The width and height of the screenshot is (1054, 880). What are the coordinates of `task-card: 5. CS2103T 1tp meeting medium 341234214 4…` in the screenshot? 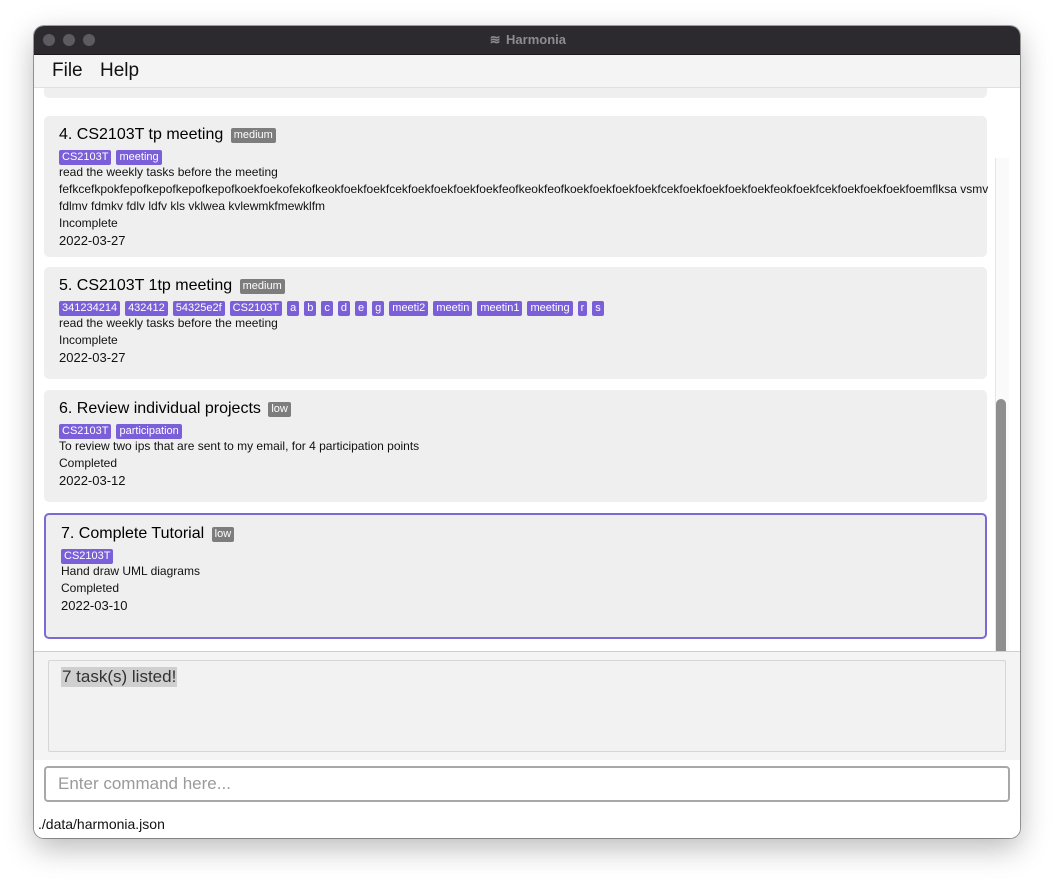 It's located at (515, 323).